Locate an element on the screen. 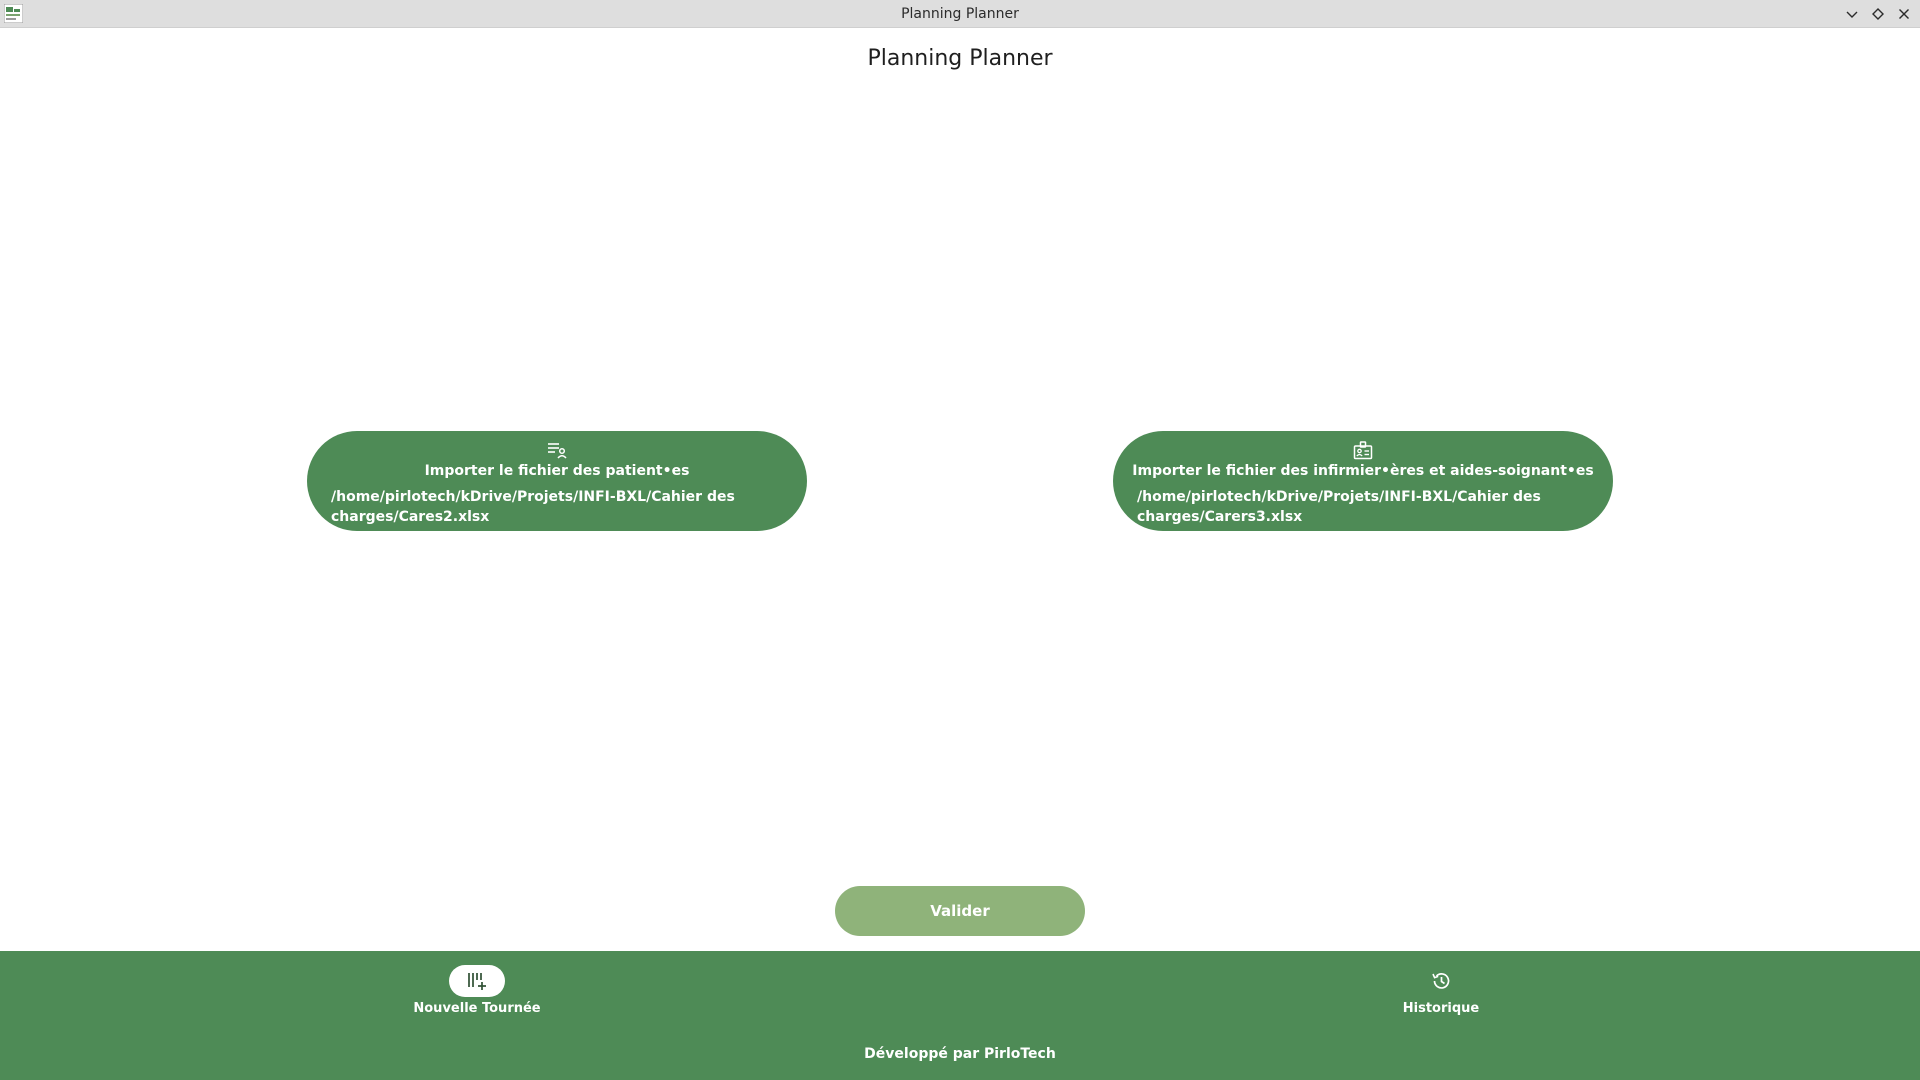 The height and width of the screenshot is (1080, 1920). nav-label-history: Historique is located at coordinates (1441, 1008).